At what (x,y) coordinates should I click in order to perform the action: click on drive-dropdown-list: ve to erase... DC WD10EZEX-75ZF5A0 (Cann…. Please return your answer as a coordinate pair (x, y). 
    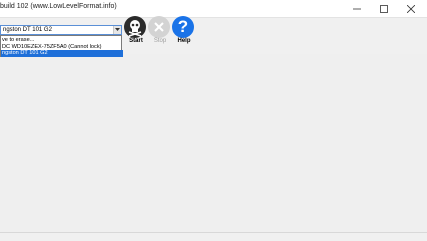
    Looking at the image, I should click on (61, 46).